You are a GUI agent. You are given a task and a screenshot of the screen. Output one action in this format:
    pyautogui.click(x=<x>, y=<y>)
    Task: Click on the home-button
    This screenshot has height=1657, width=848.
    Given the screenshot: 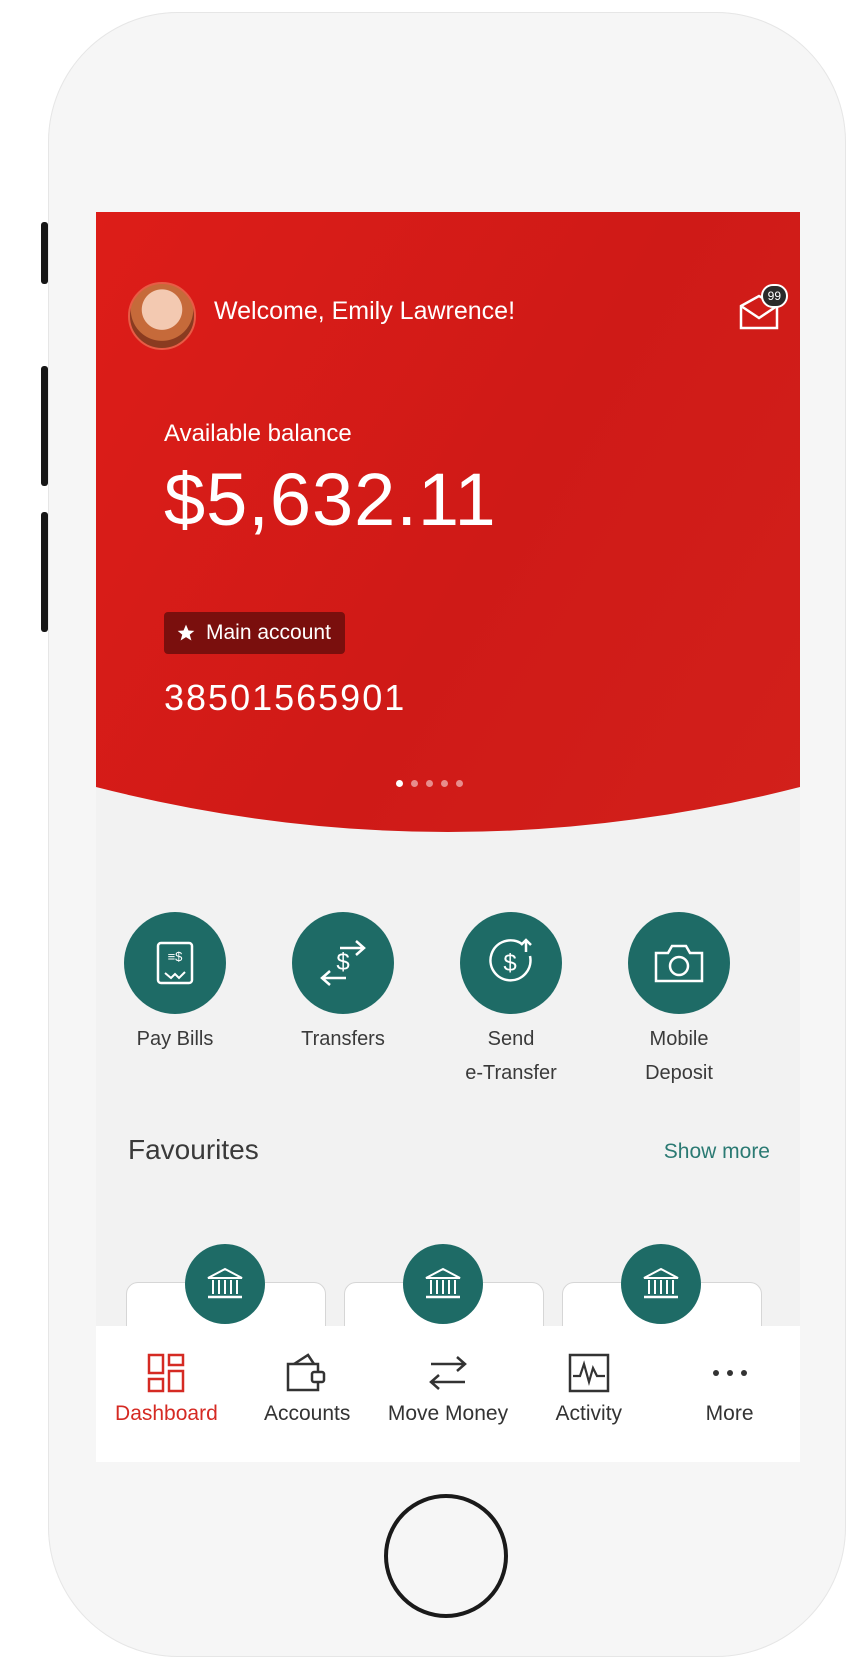 What is the action you would take?
    pyautogui.click(x=446, y=1556)
    